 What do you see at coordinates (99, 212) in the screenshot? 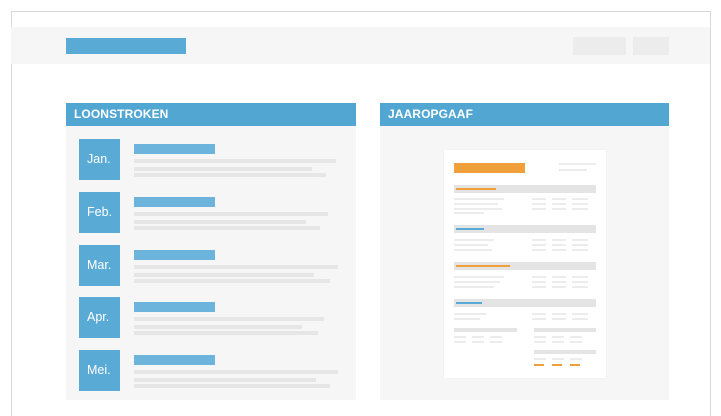
I see `month-badge: Feb.` at bounding box center [99, 212].